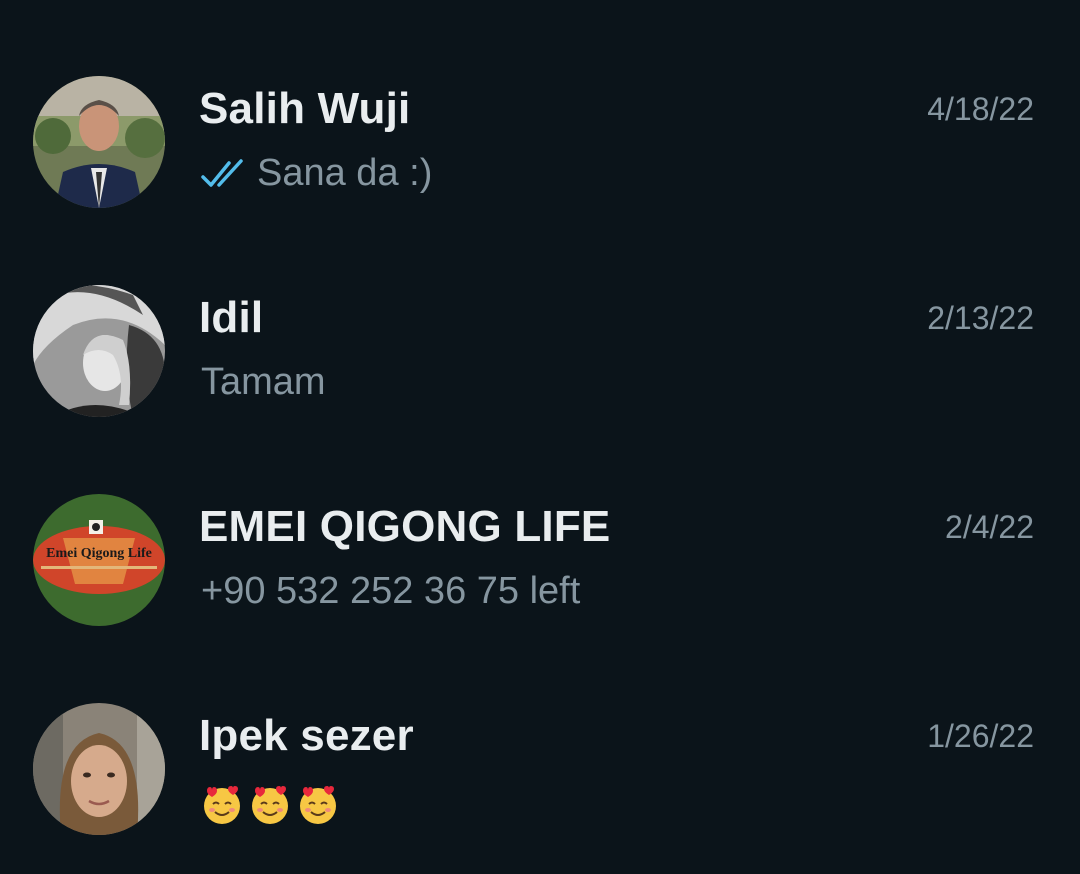 The height and width of the screenshot is (874, 1080). I want to click on chat-preview: Sana da :), so click(316, 173).